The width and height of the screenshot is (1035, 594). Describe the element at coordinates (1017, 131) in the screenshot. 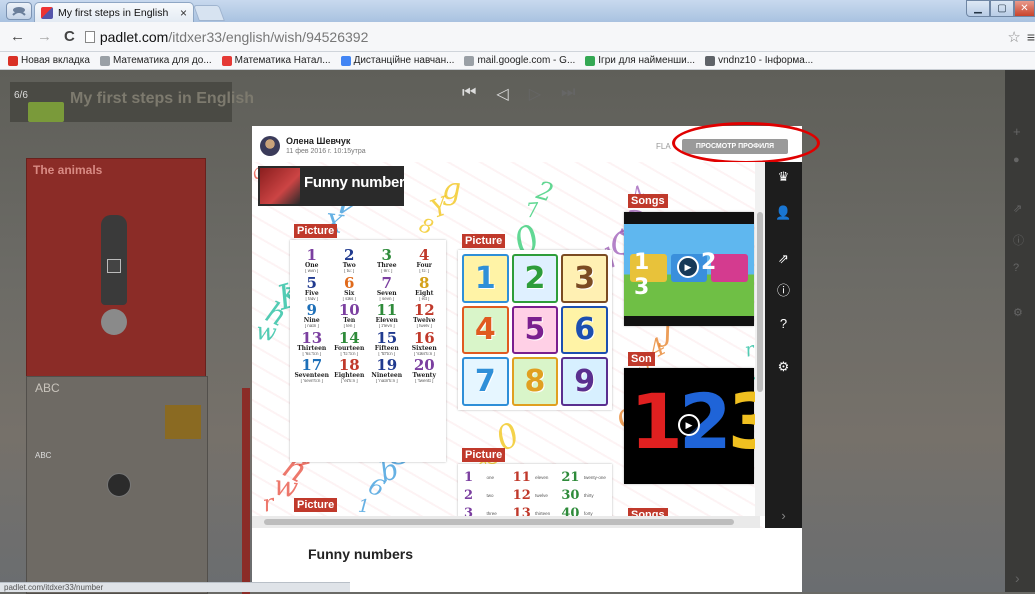

I see `add-icon: +` at that location.